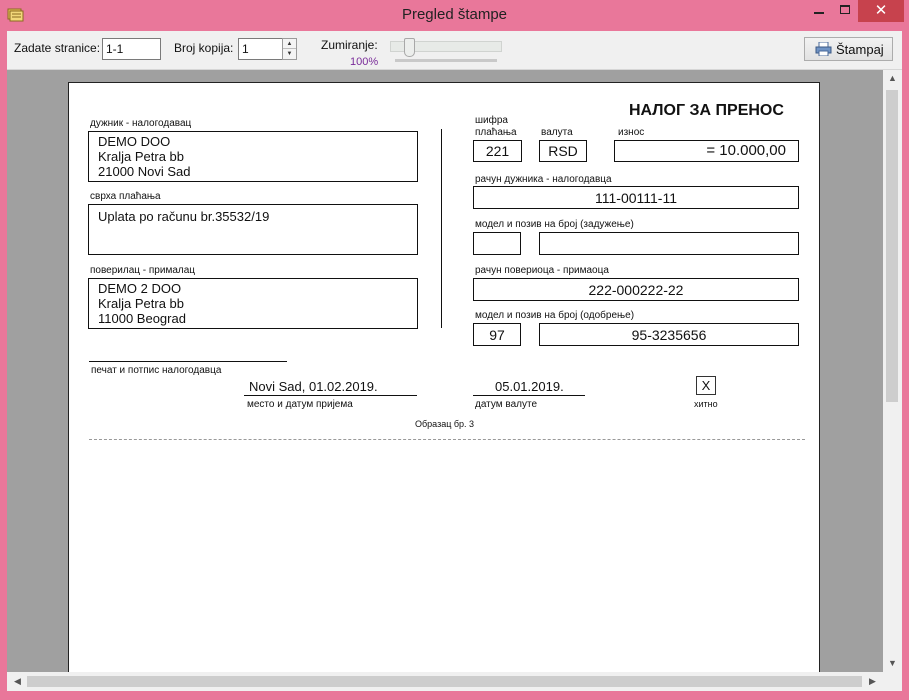 This screenshot has height=700, width=909. What do you see at coordinates (555, 315) in the screenshot?
I see `credit-model-label: модел и позив на број (одобрење)` at bounding box center [555, 315].